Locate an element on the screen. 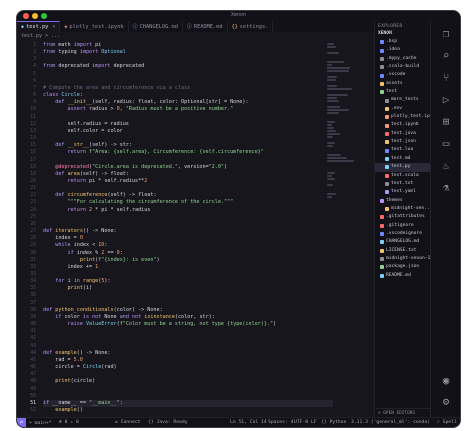 This screenshot has width=474, height=431. language-status: {} Python is located at coordinates (333, 422).